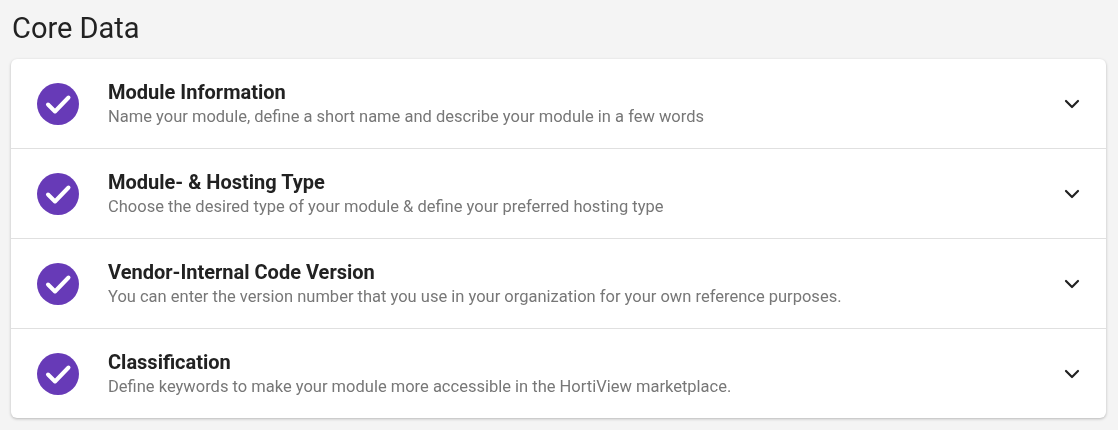 This screenshot has height=430, width=1118. Describe the element at coordinates (76, 28) in the screenshot. I see `page-title: Core Data` at that location.